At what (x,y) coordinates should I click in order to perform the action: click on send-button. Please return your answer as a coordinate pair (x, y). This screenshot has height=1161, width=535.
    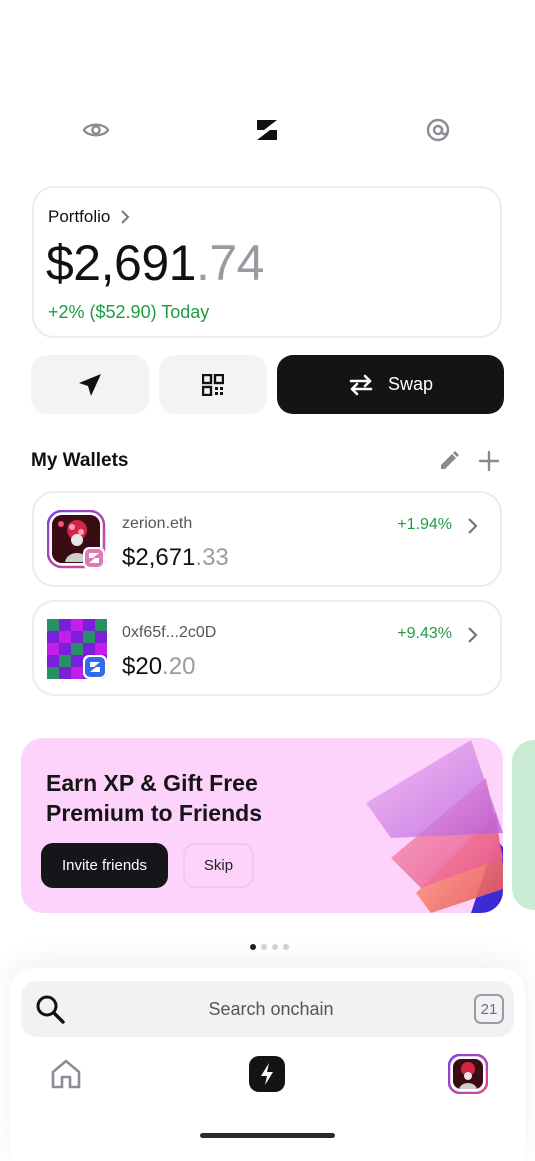
    Looking at the image, I should click on (90, 384).